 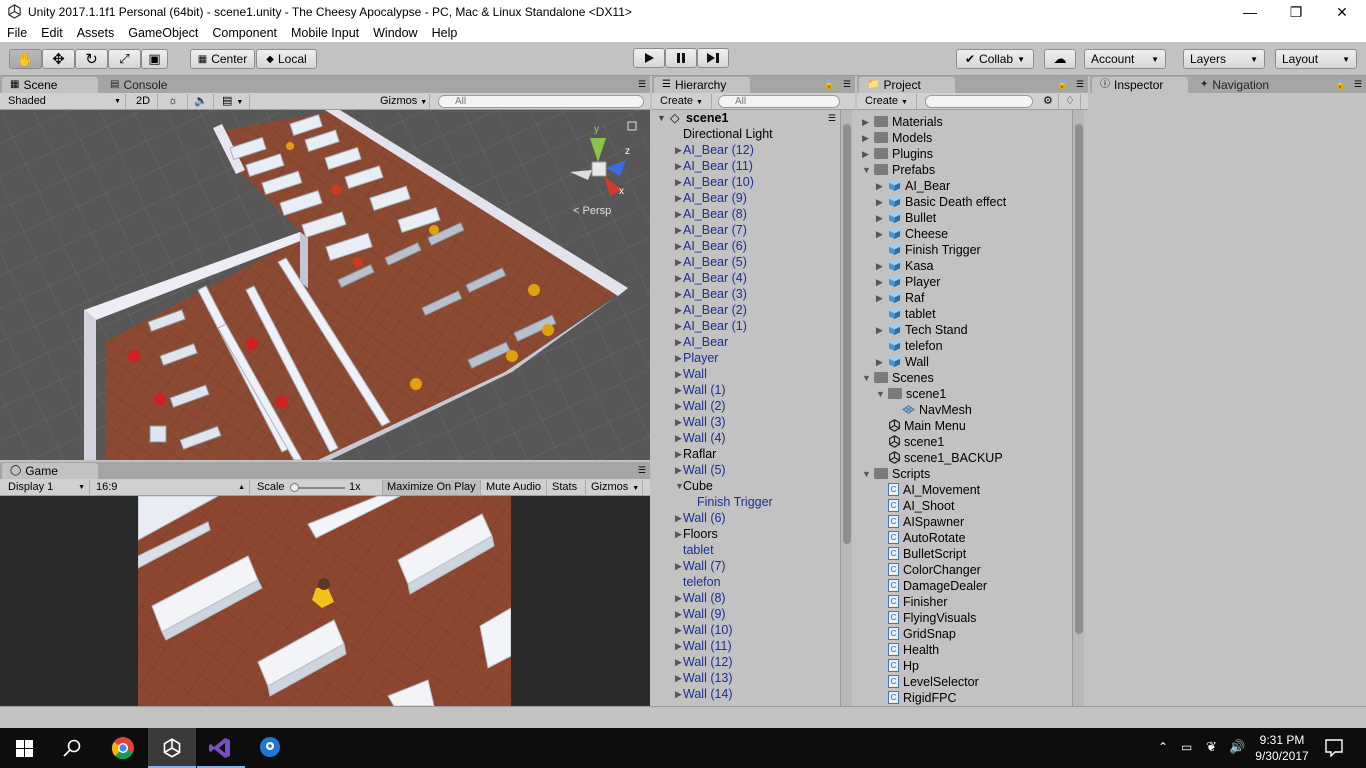 What do you see at coordinates (964, 250) in the screenshot?
I see `project-item: Finish Trigger` at bounding box center [964, 250].